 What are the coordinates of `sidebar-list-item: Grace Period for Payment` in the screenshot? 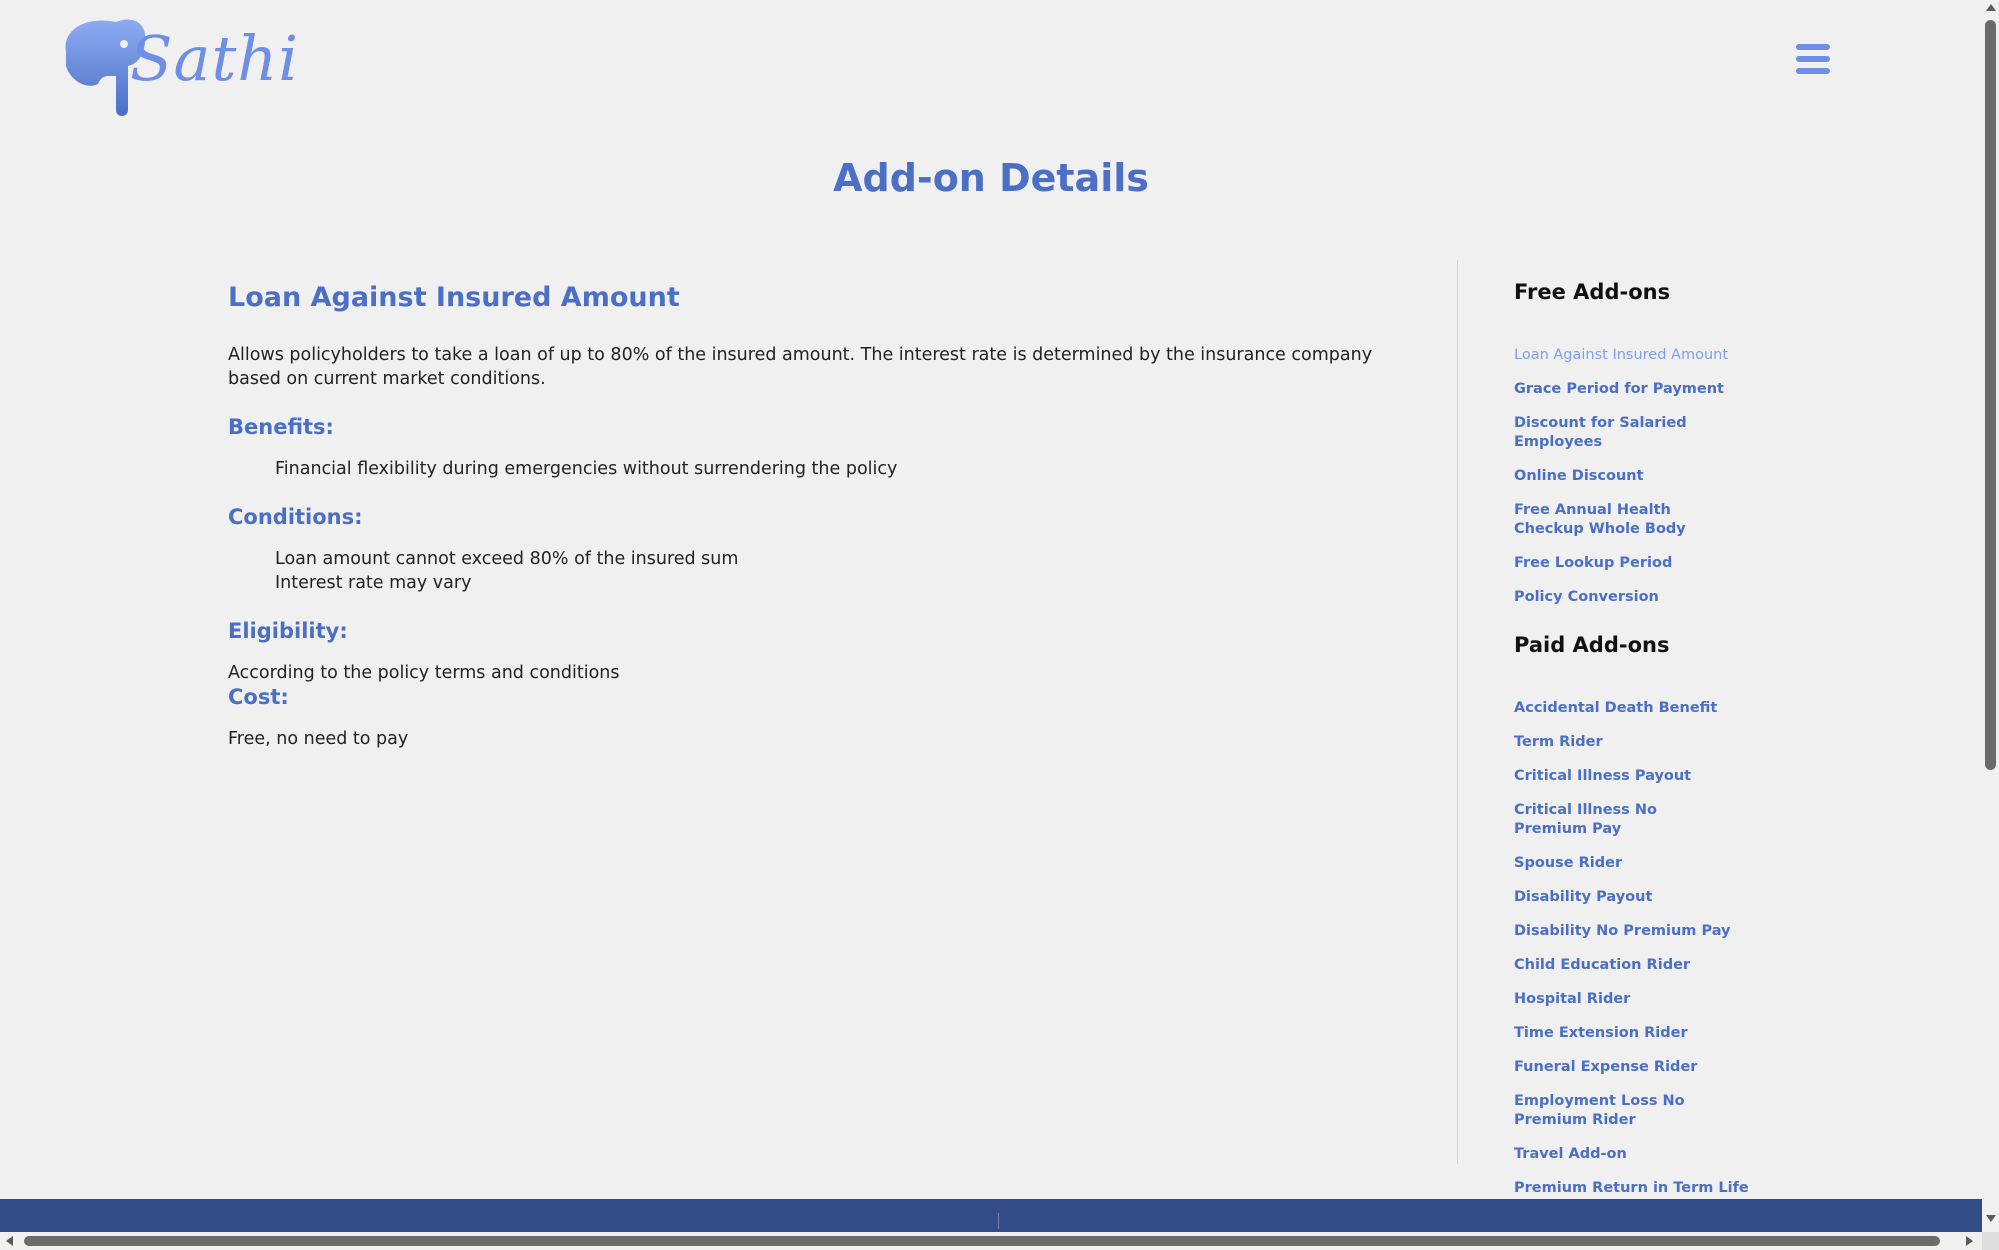 It's located at (1644, 389).